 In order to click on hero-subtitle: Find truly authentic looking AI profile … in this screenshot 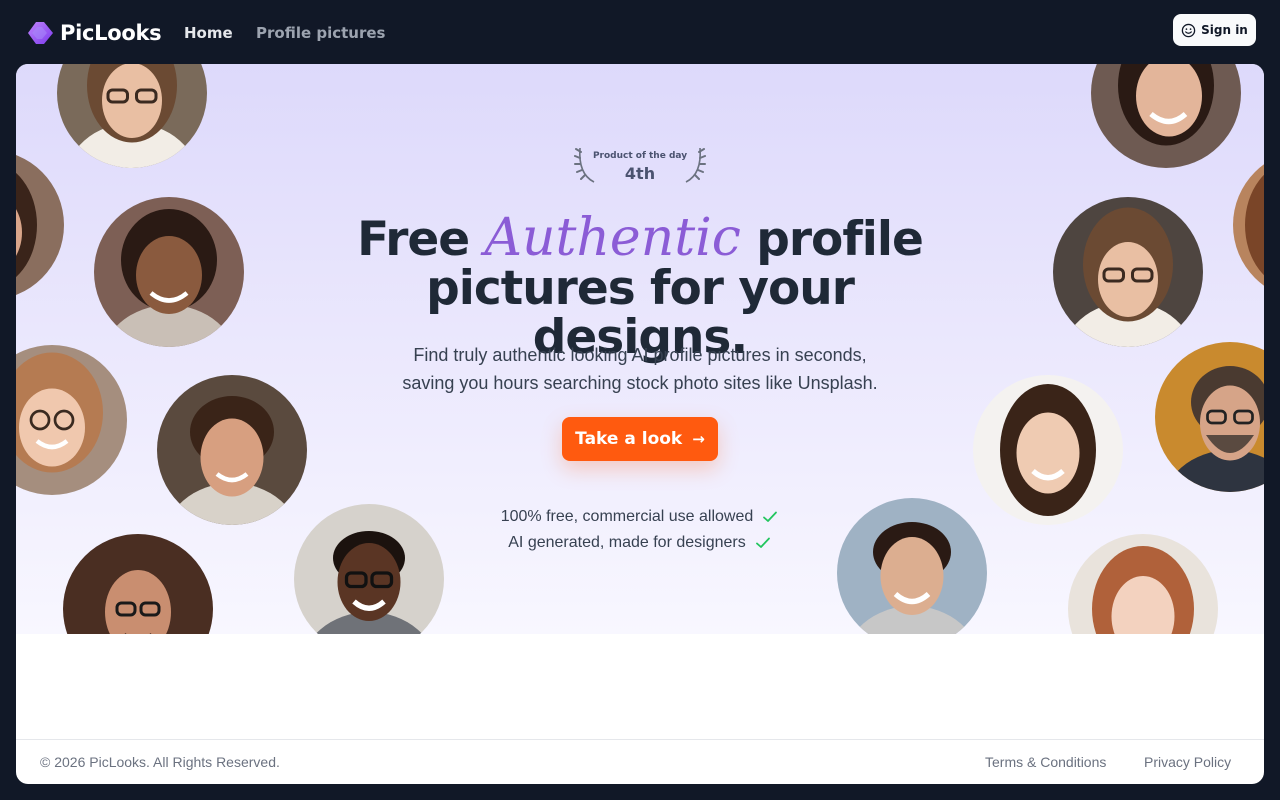, I will do `click(640, 369)`.